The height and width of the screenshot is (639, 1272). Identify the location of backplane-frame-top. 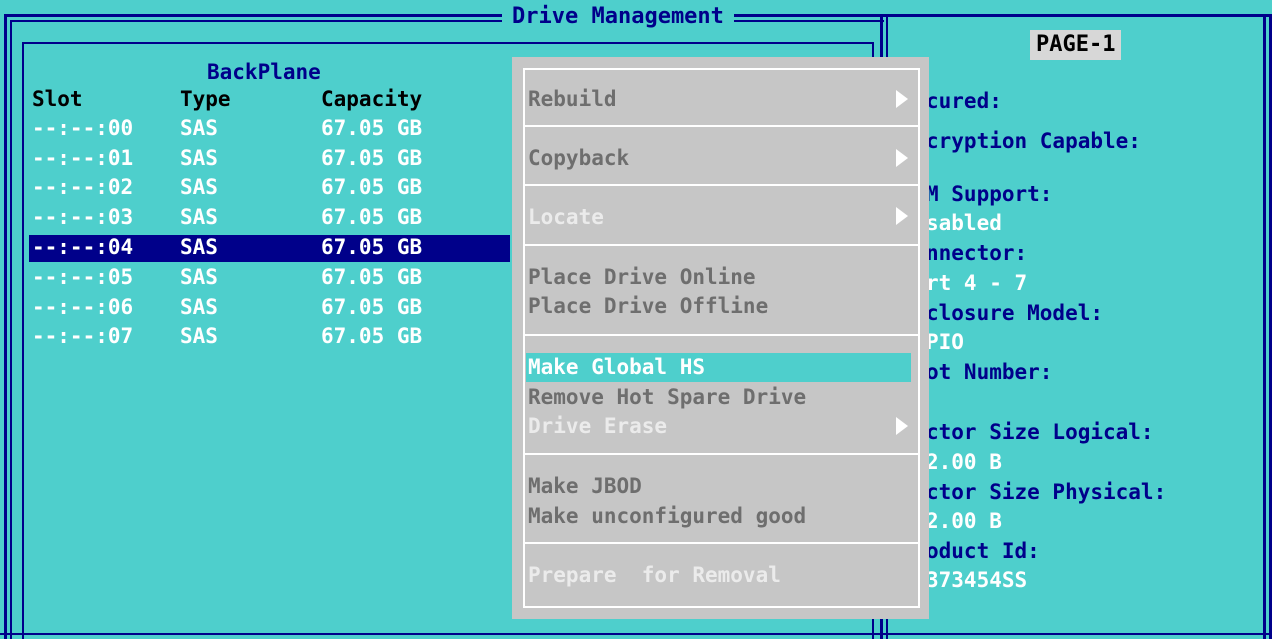
(448, 43).